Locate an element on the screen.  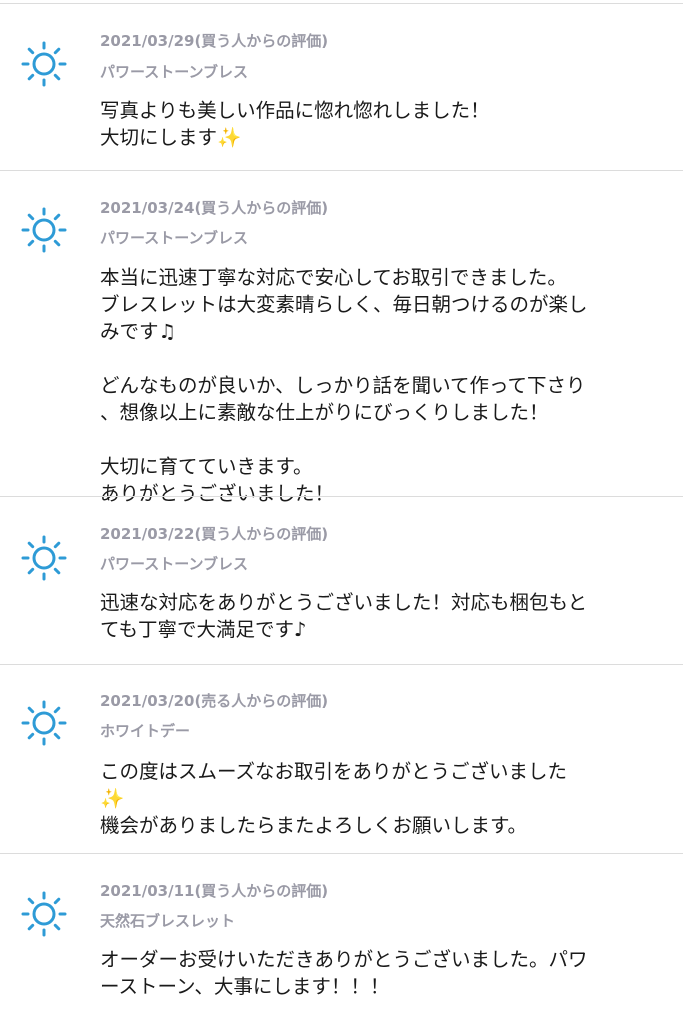
review-comment: 迅速な対応をありがとうございました！対応も梱包もと ても丁寧で大満足です♪ is located at coordinates (344, 616).